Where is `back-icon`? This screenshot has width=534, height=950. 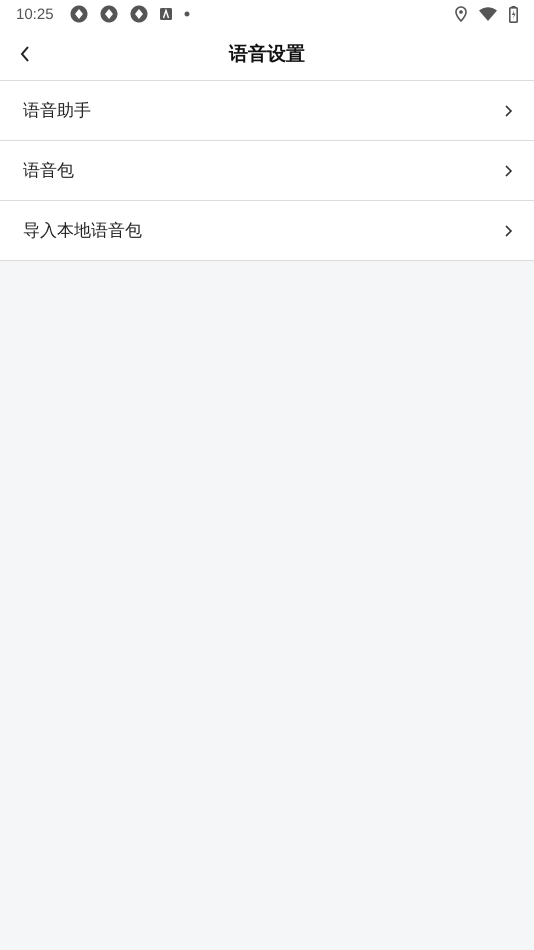
back-icon is located at coordinates (25, 54).